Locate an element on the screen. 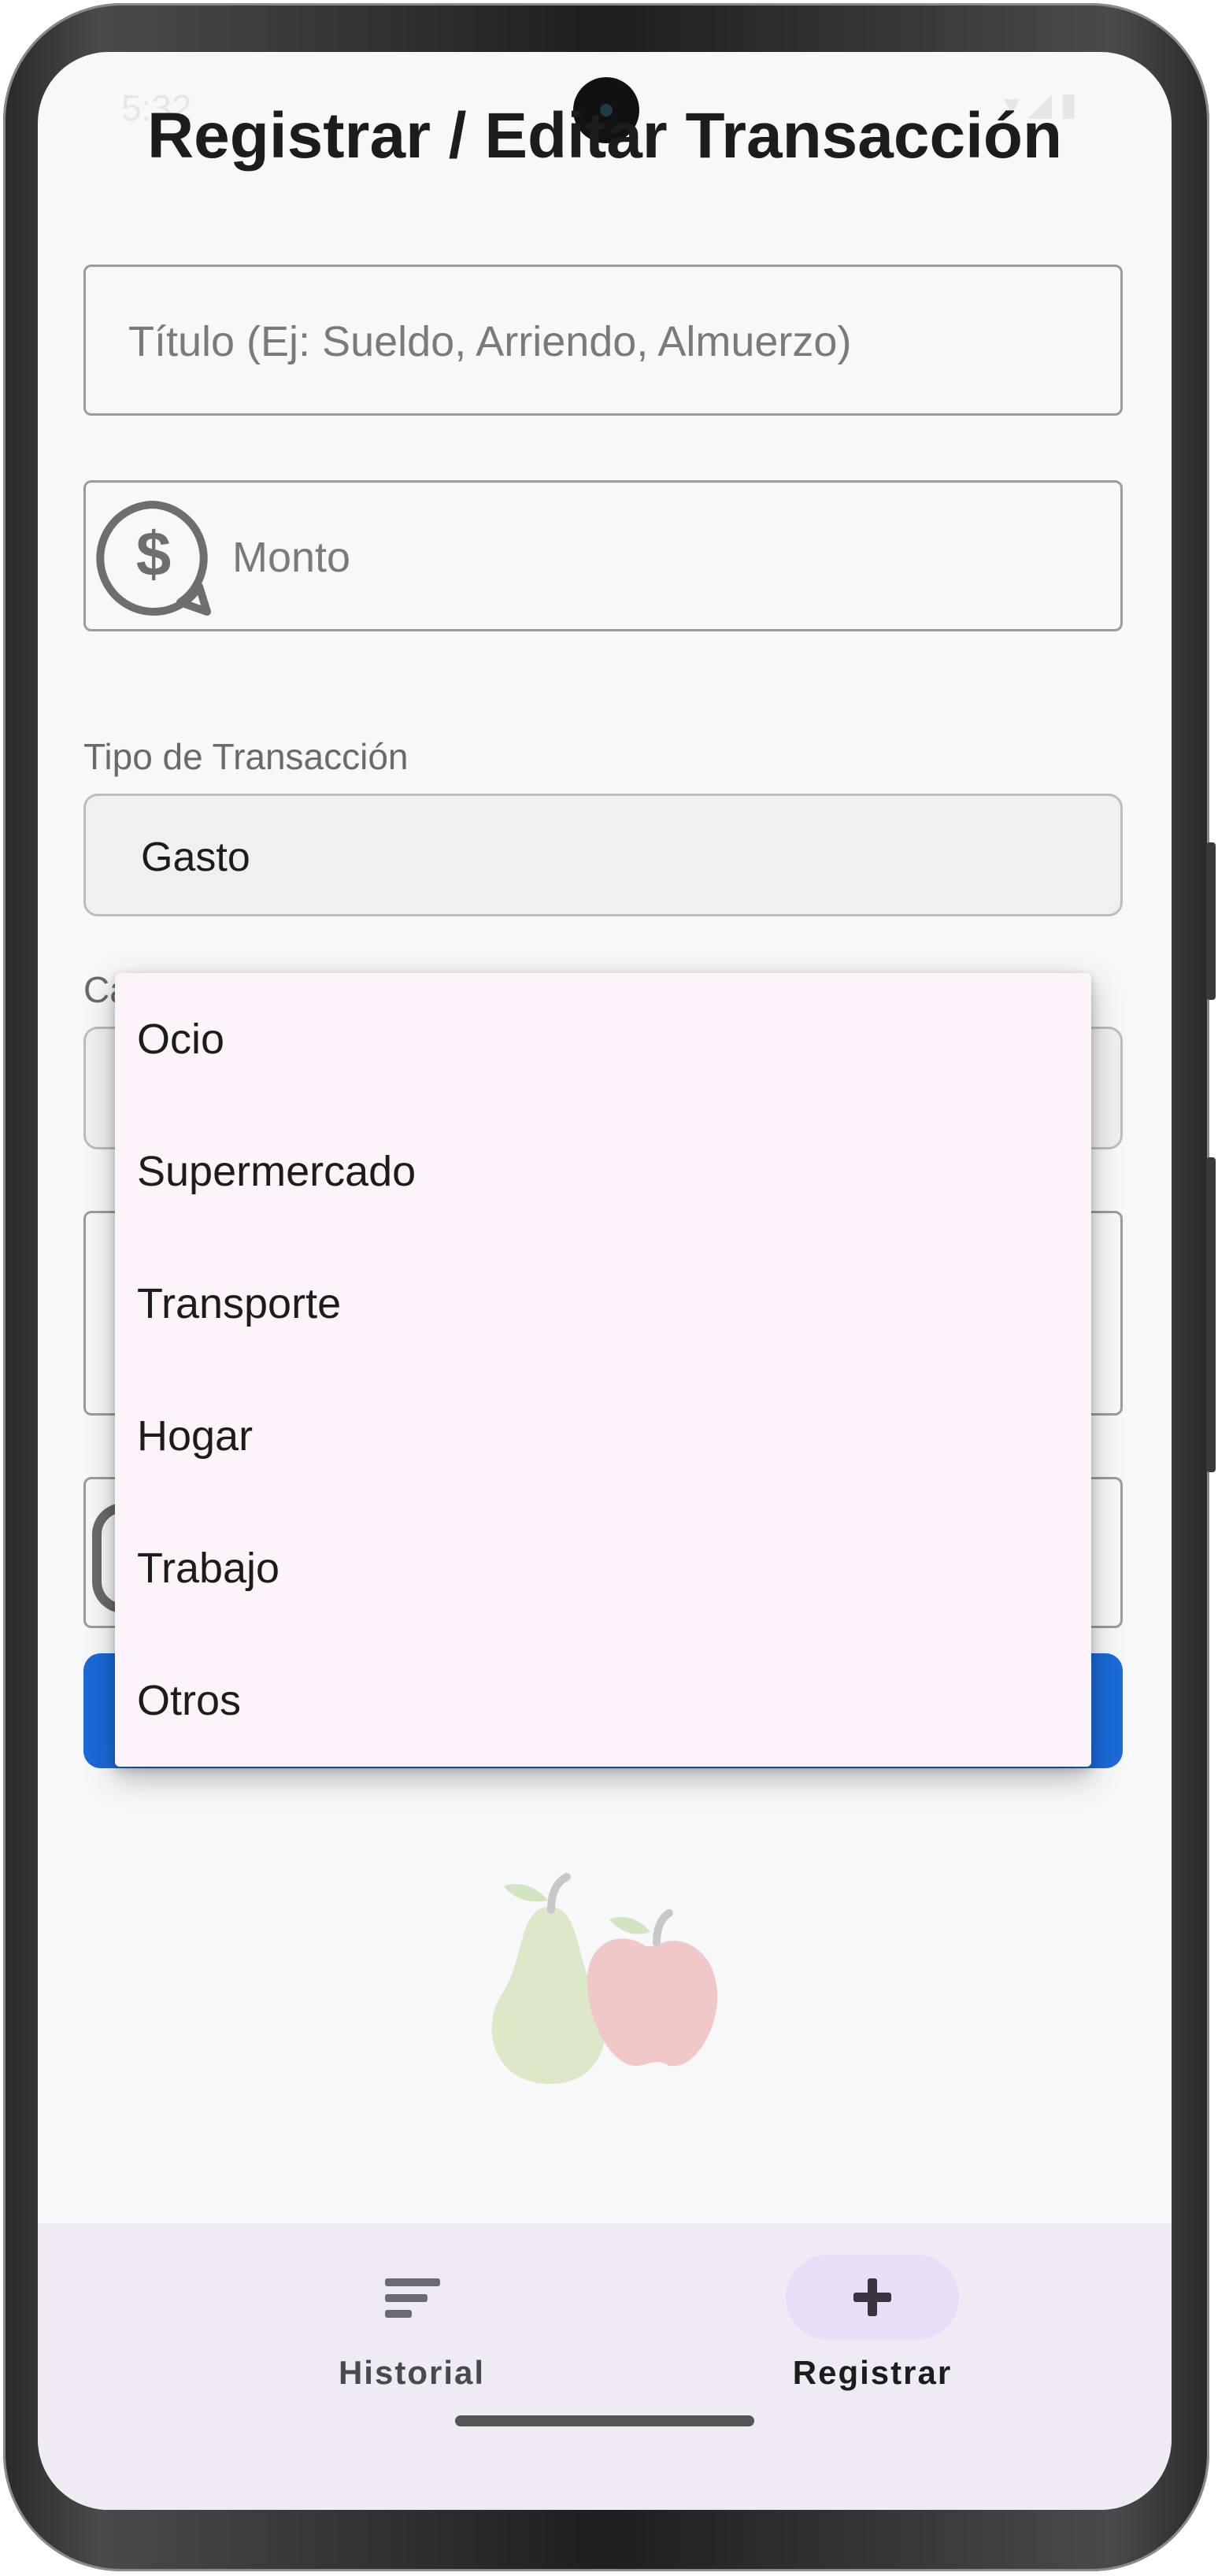 Image resolution: width=1218 pixels, height=2576 pixels. volume-button is located at coordinates (1211, 921).